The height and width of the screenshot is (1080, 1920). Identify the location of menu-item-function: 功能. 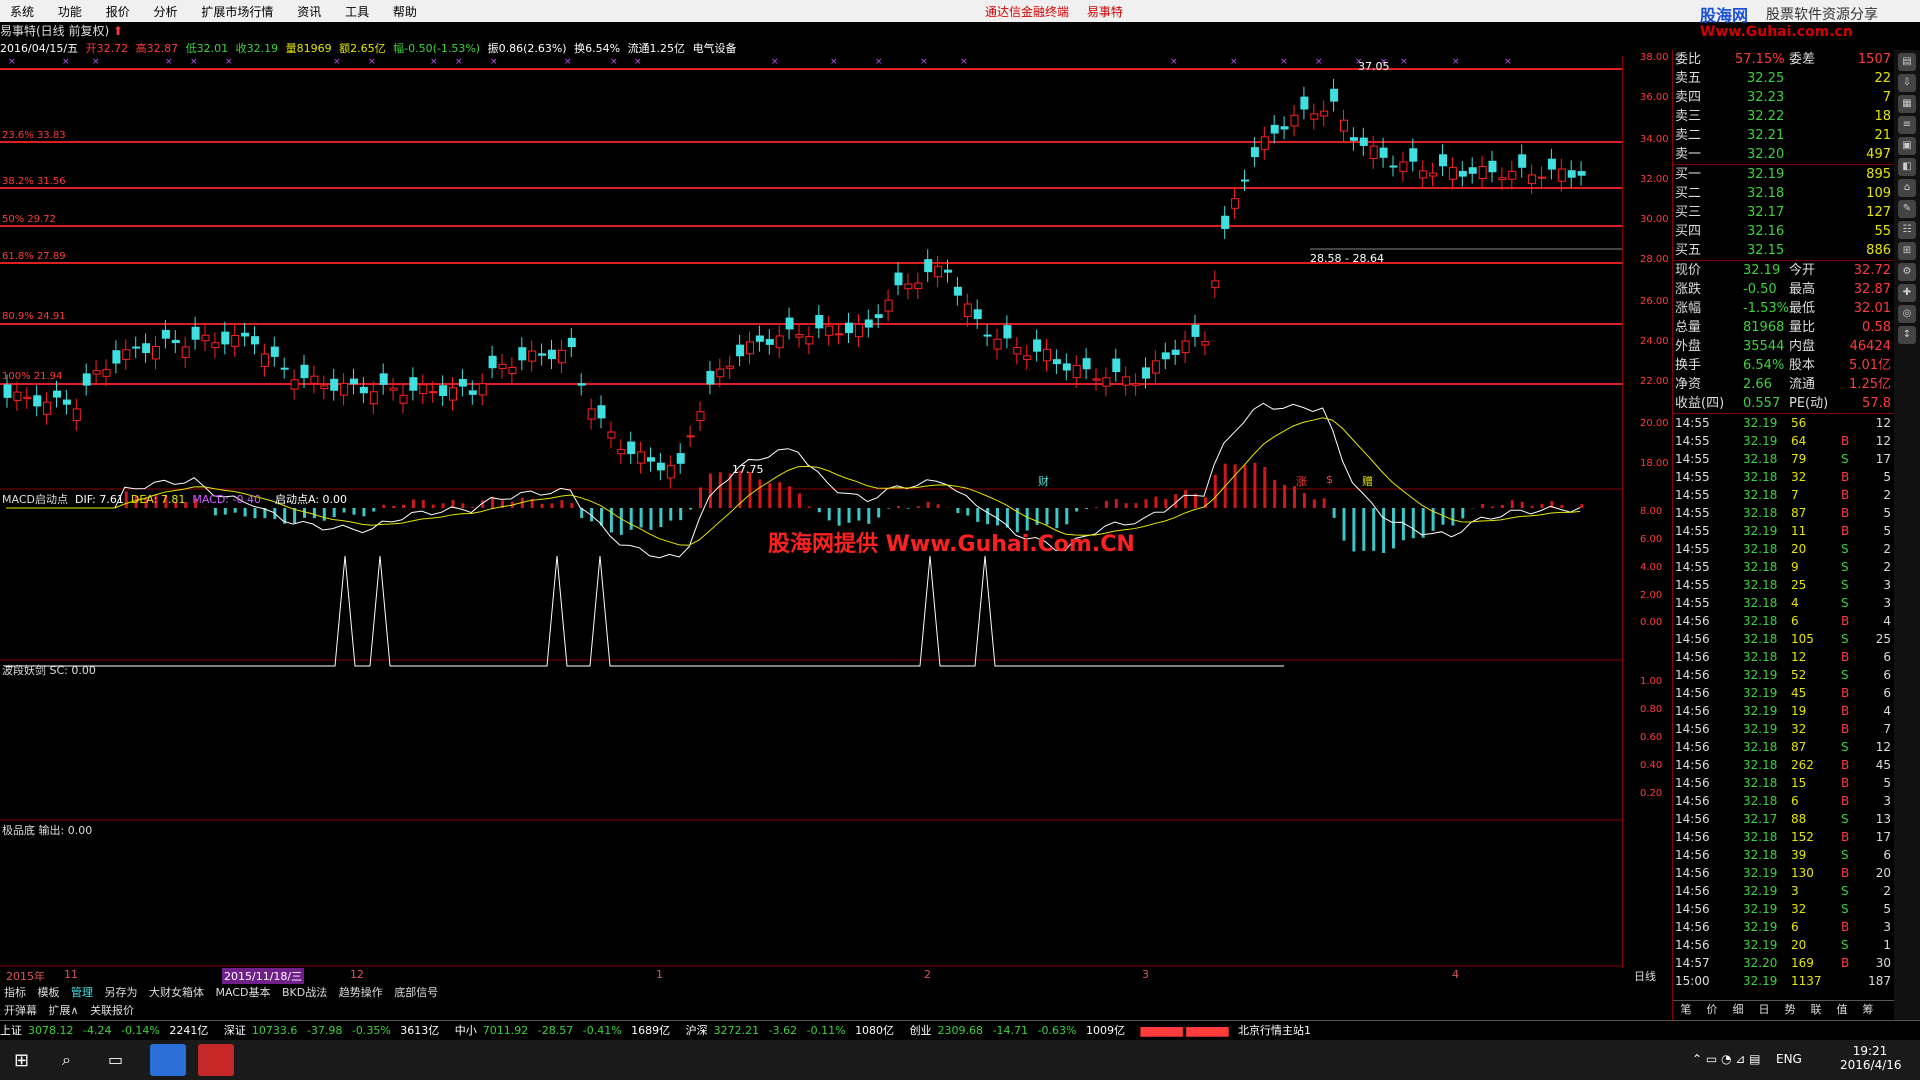
(70, 11).